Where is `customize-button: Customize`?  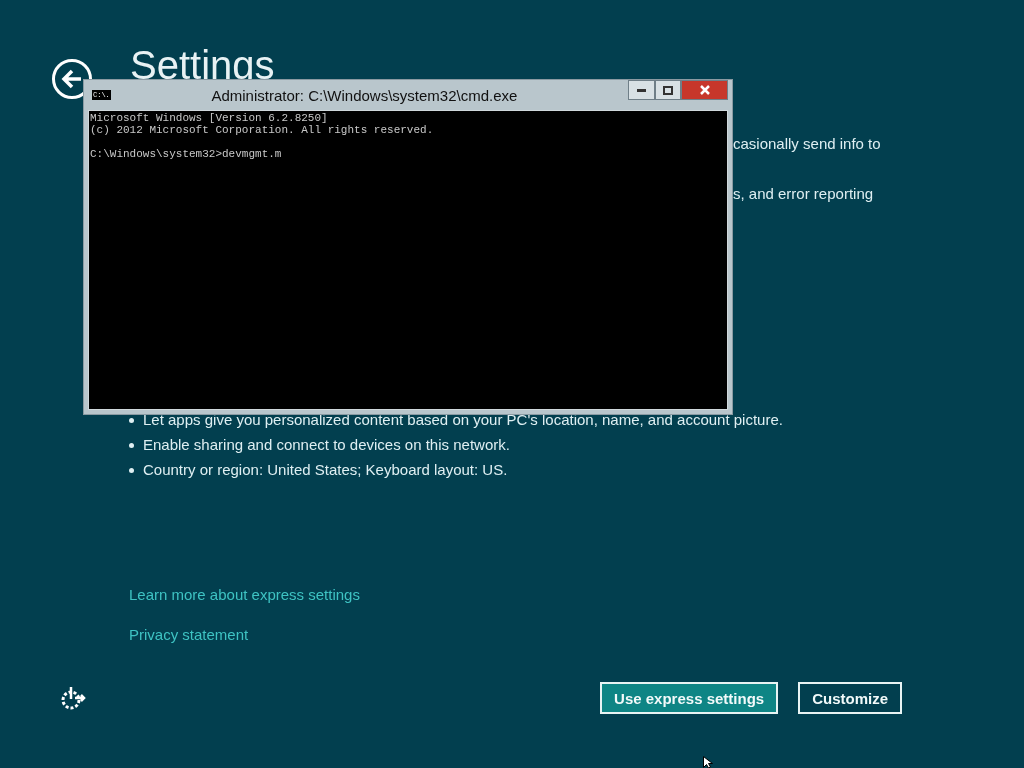
customize-button: Customize is located at coordinates (850, 698).